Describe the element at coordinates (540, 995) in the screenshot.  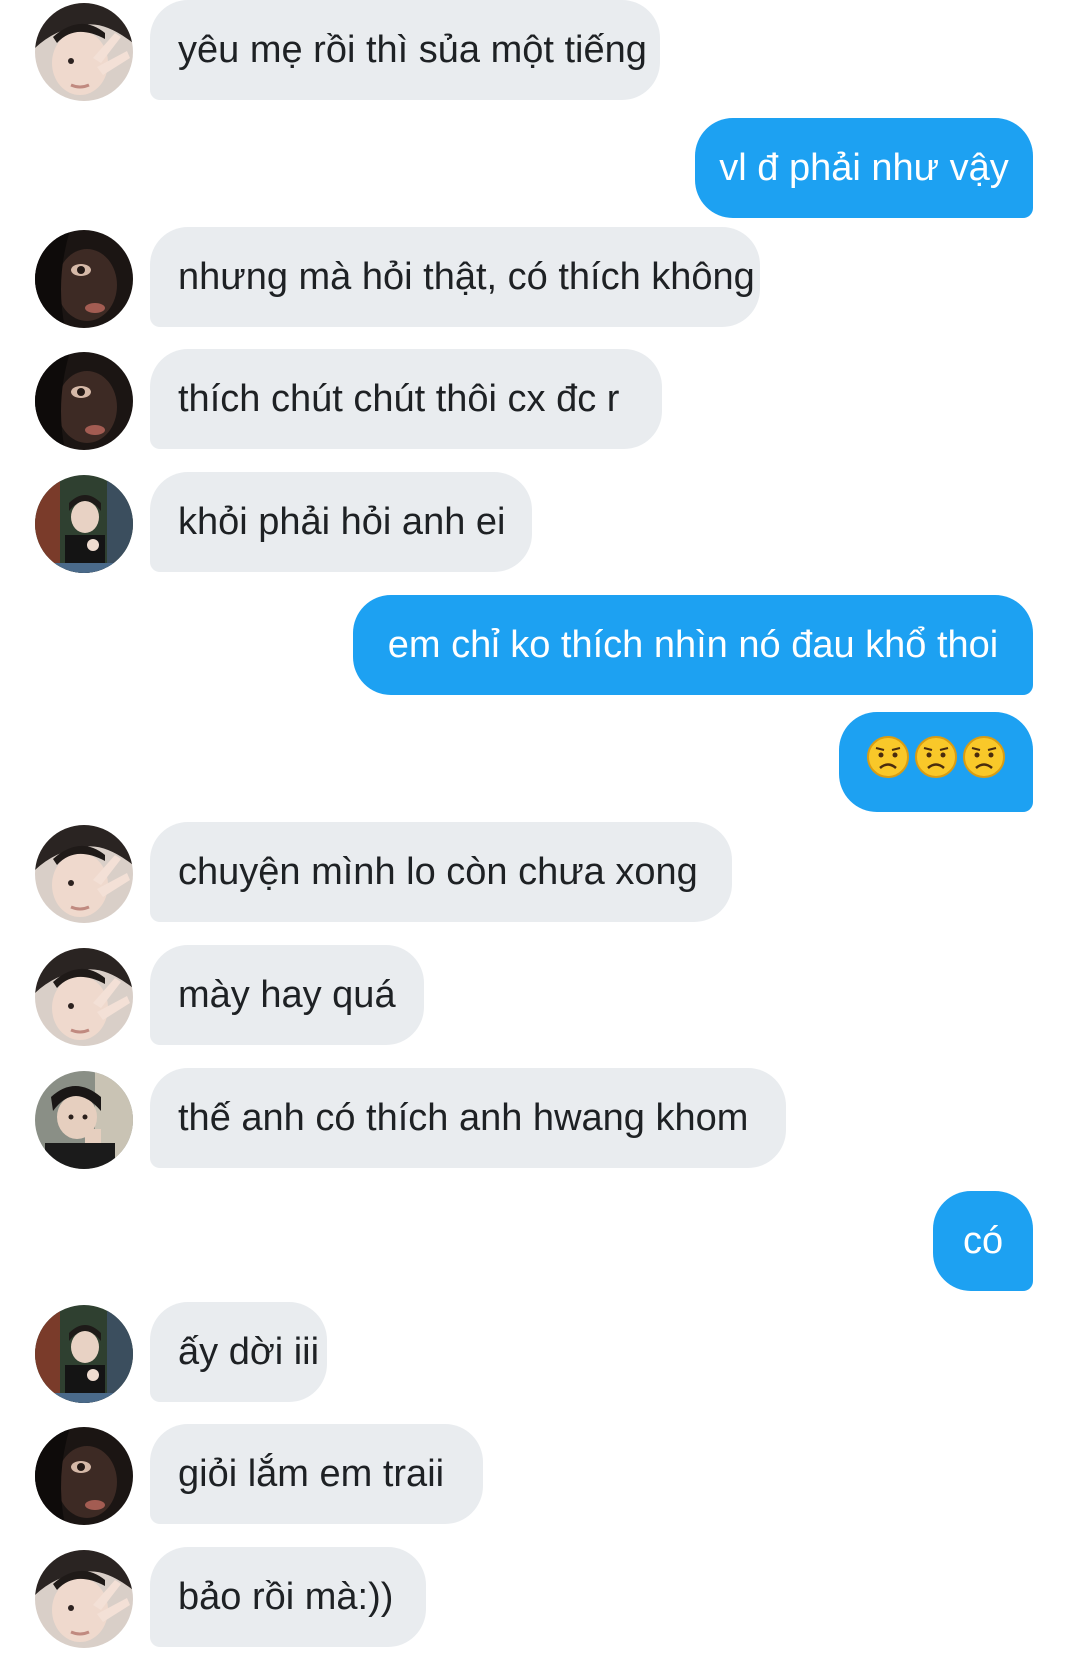
I see `message-row: mày hay quá` at that location.